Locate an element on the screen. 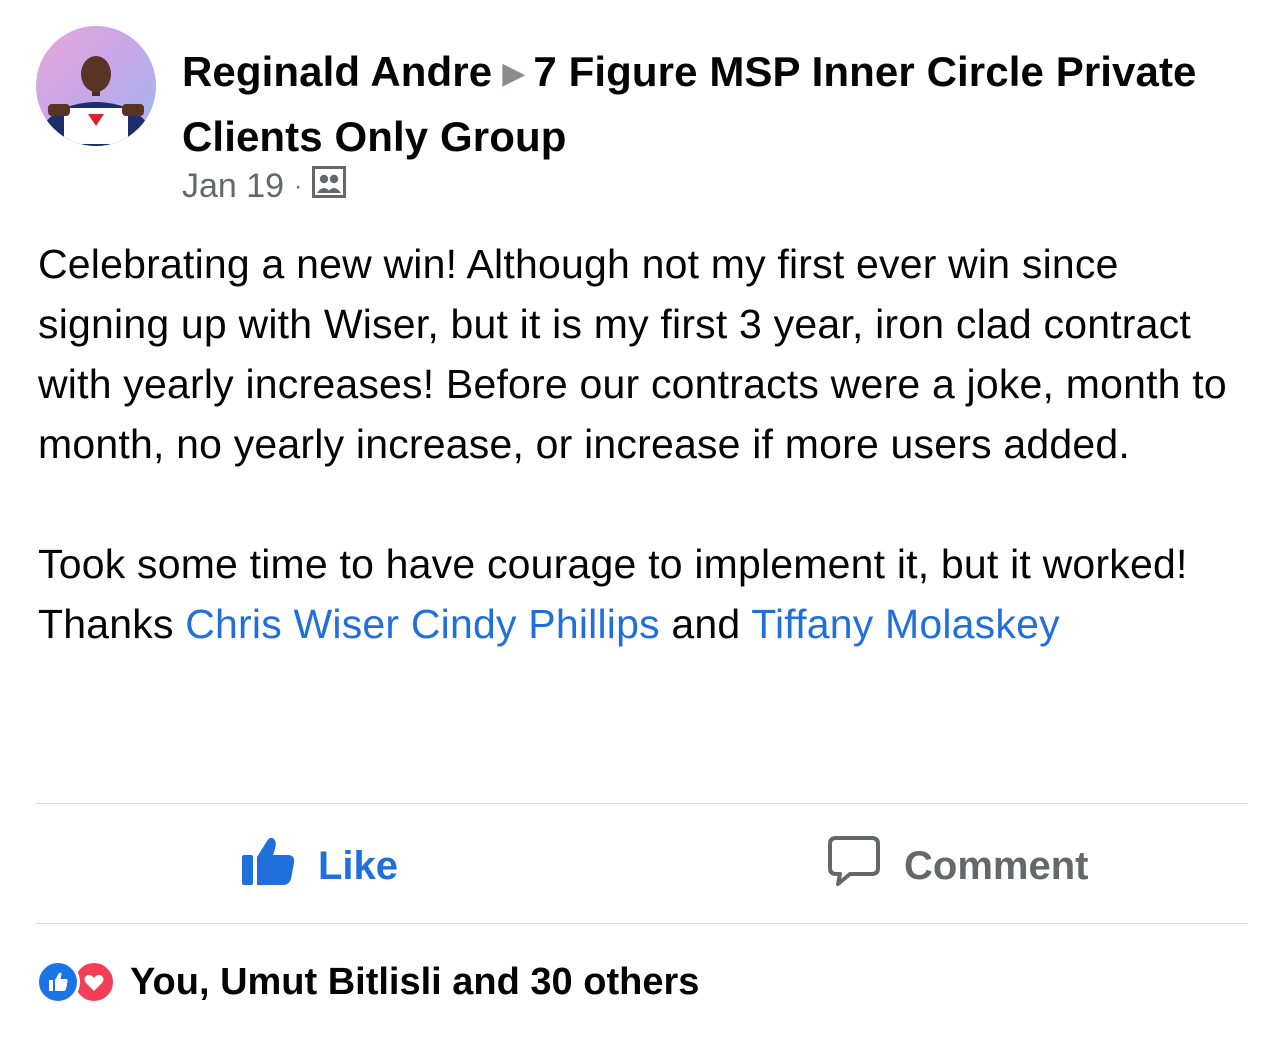 The width and height of the screenshot is (1284, 1058). like-reaction-icon is located at coordinates (58, 982).